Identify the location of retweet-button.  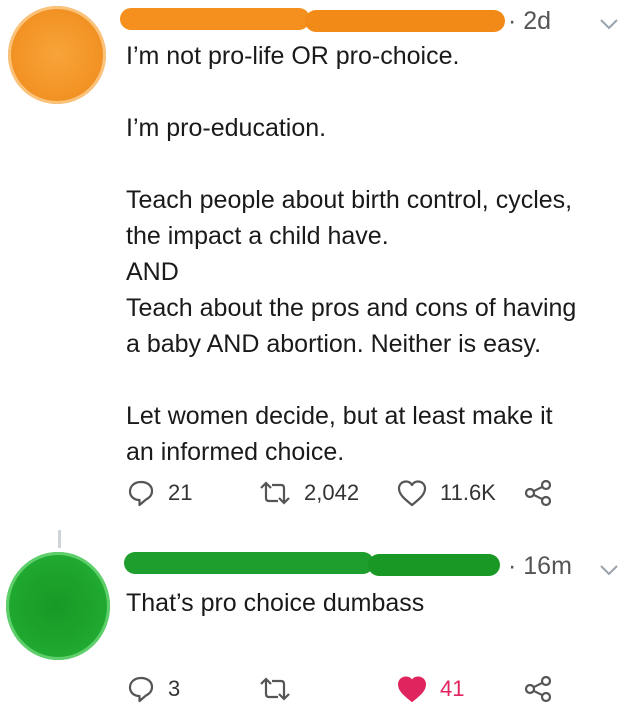
(281, 689).